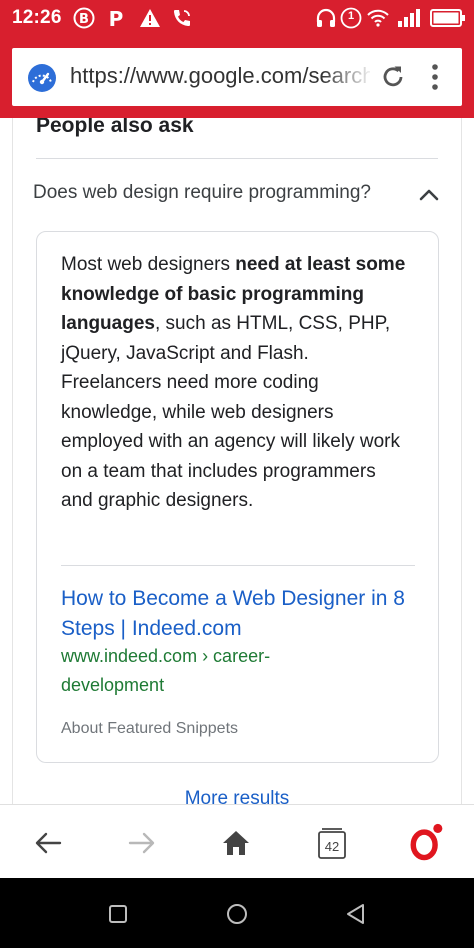 This screenshot has width=474, height=948. Describe the element at coordinates (142, 843) in the screenshot. I see `forward-arrow-icon` at that location.